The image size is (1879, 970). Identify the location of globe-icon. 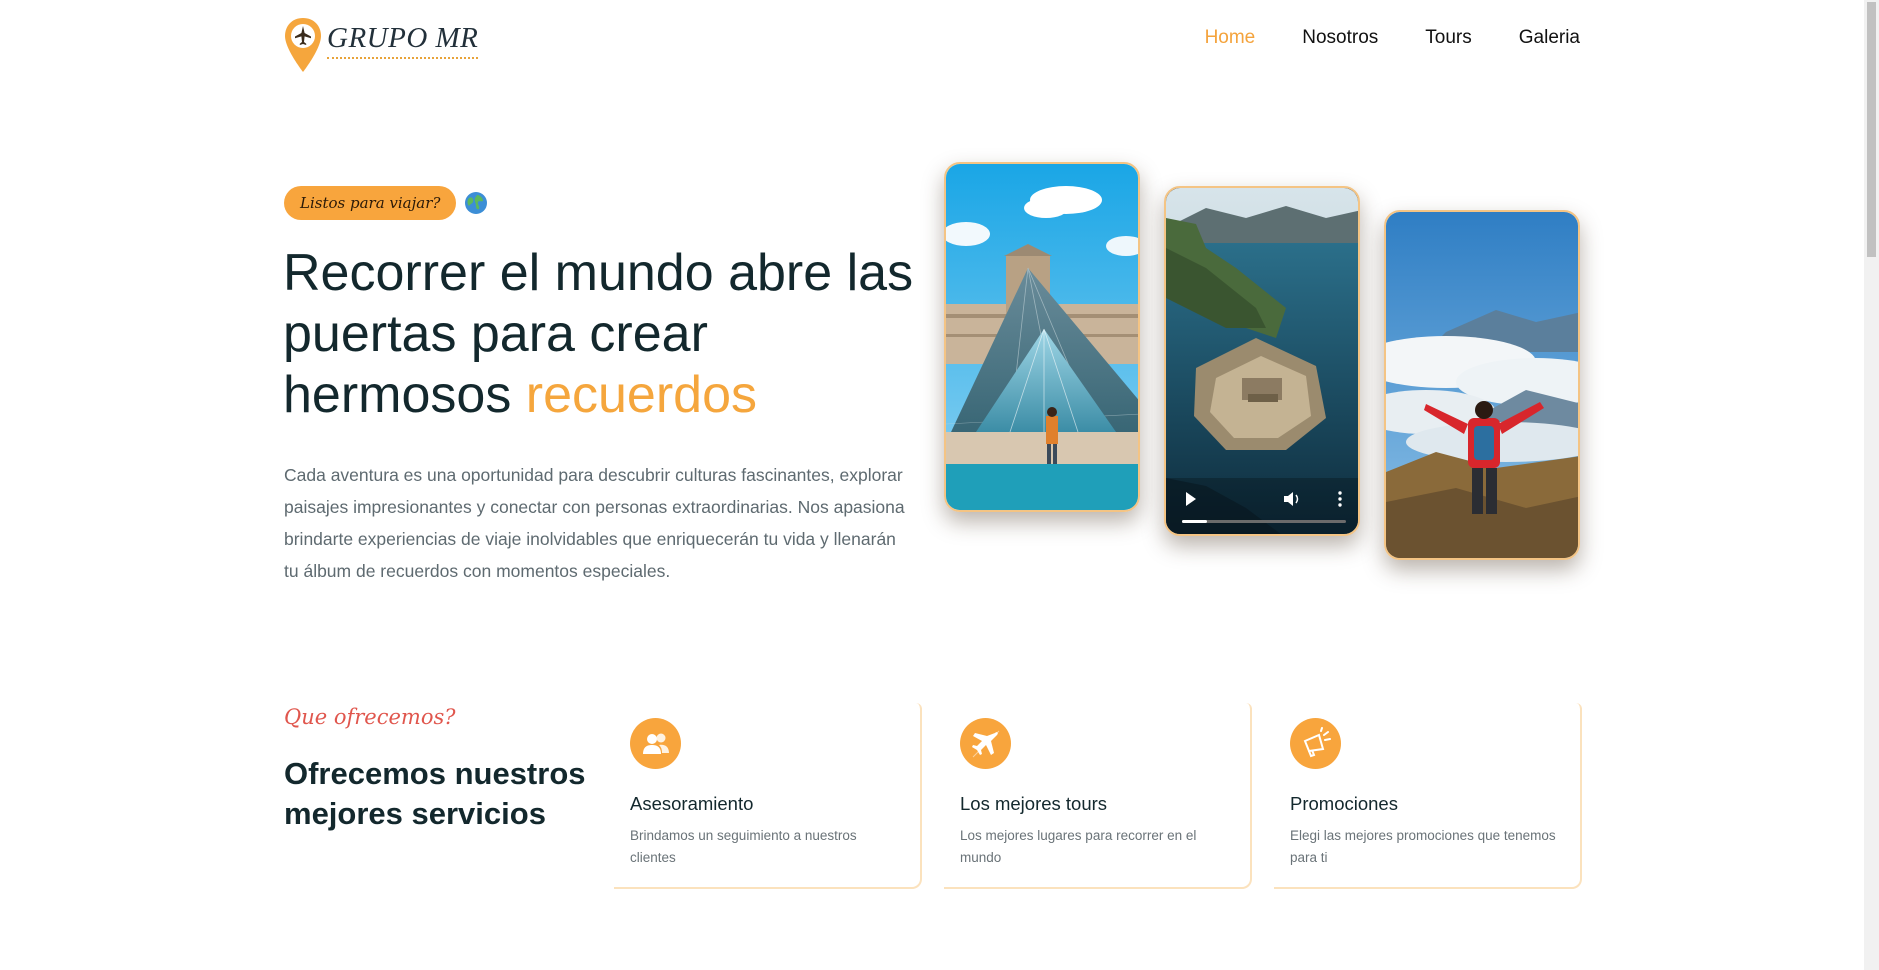
(476, 203).